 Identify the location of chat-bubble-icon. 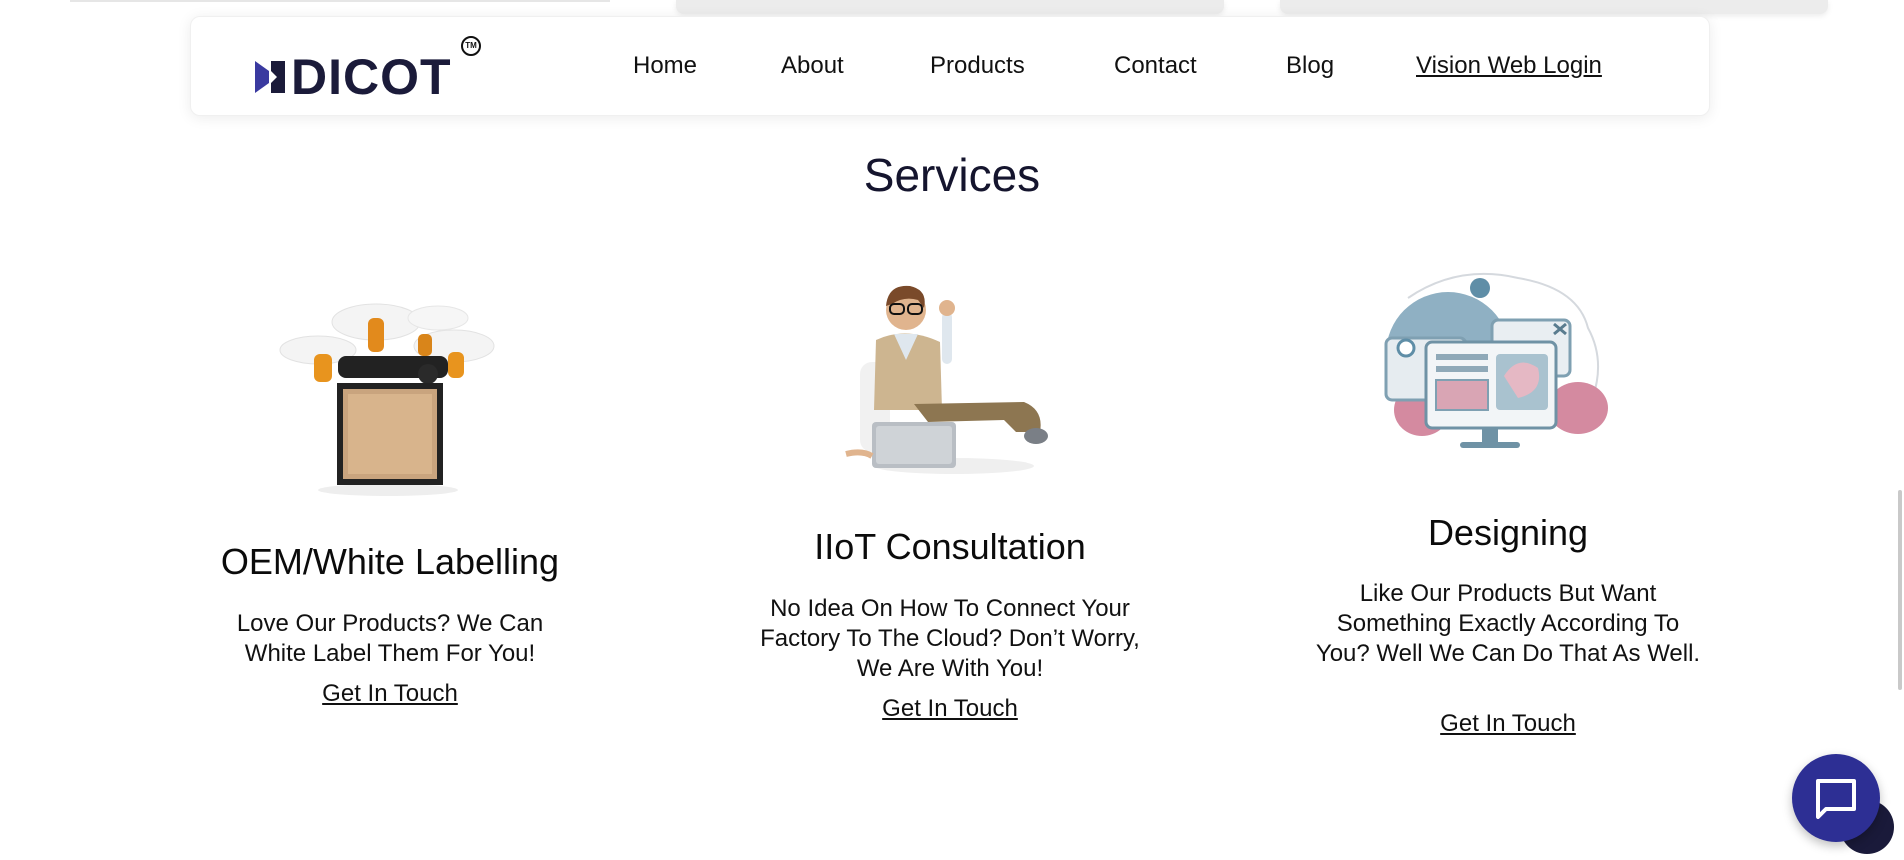
(1836, 799).